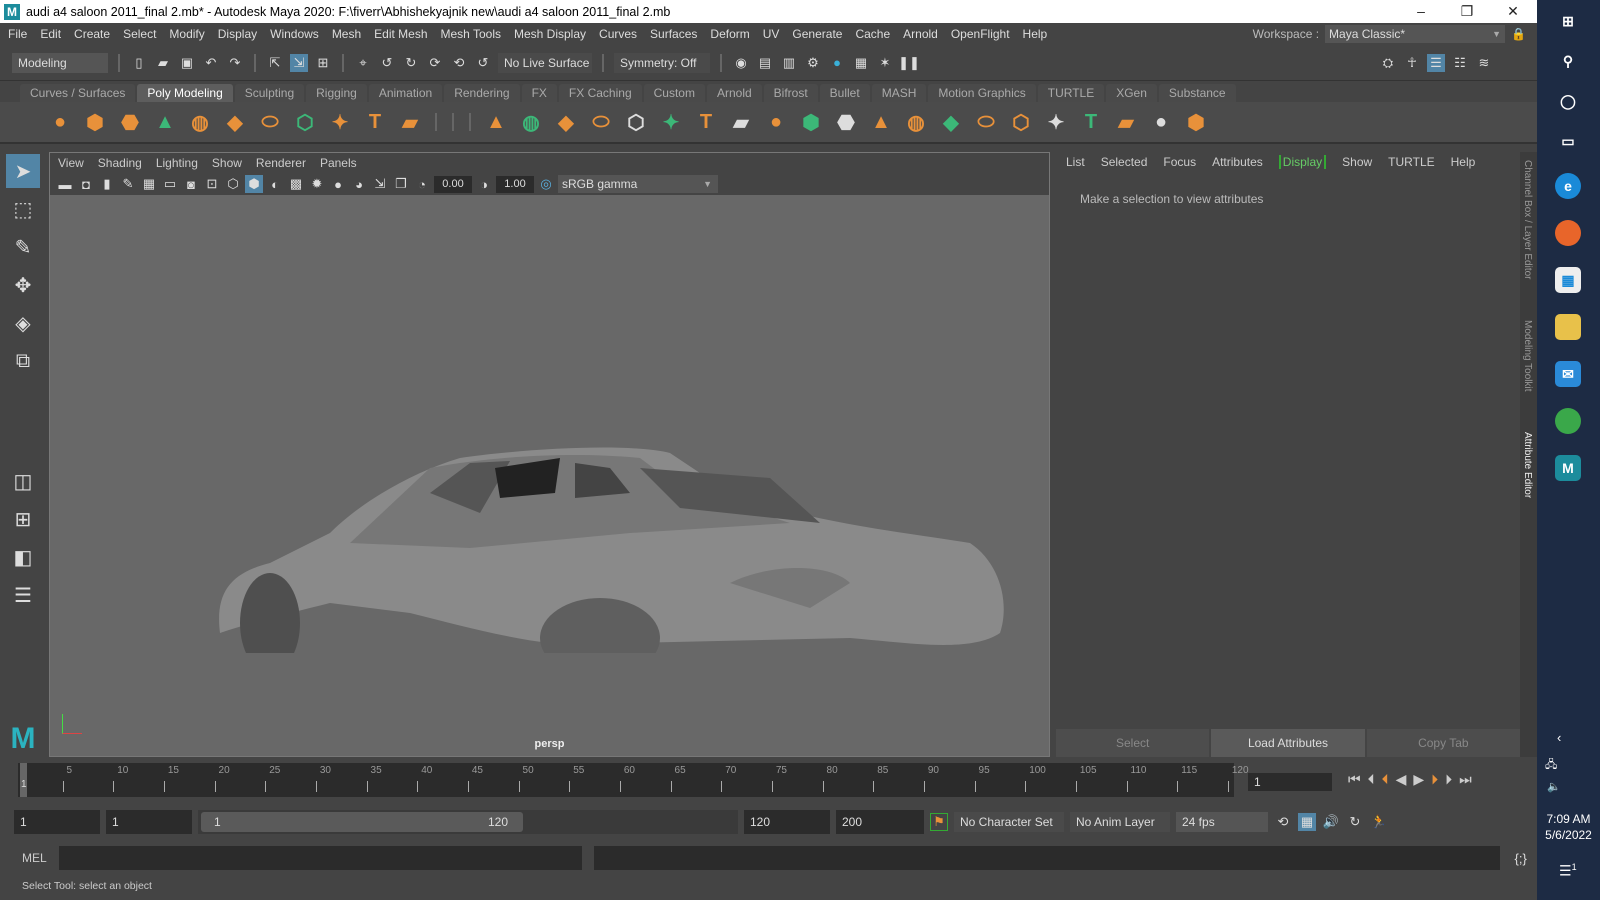 The height and width of the screenshot is (900, 1600). What do you see at coordinates (741, 63) in the screenshot?
I see `render-view-icon: ◉` at bounding box center [741, 63].